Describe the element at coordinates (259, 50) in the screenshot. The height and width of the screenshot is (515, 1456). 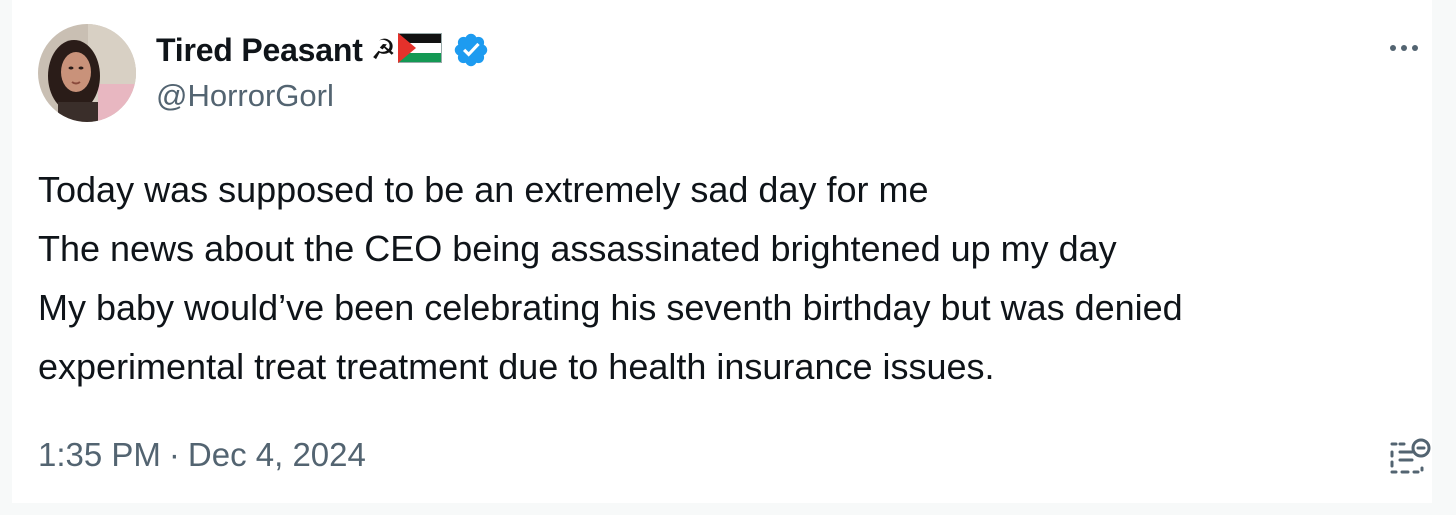
I see `display-name: Tired Peasant` at that location.